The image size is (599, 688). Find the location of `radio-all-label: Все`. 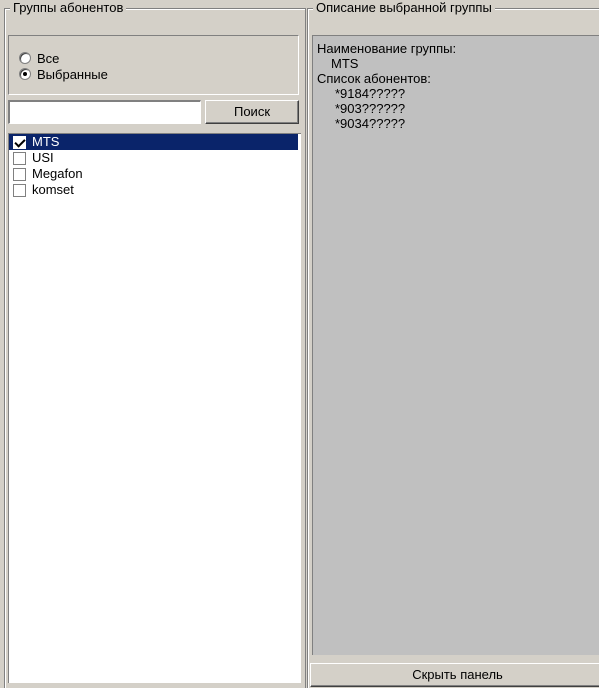

radio-all-label: Все is located at coordinates (48, 58).